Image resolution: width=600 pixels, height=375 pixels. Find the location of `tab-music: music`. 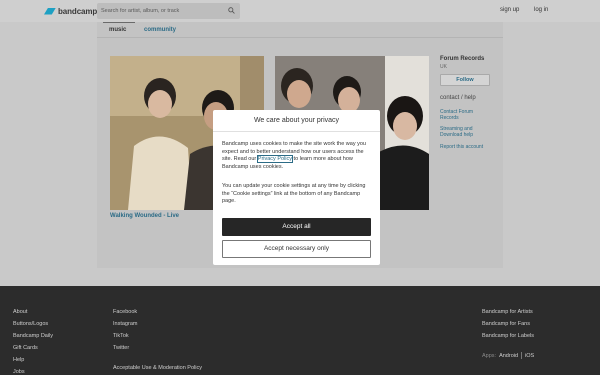

tab-music: music is located at coordinates (117, 30).